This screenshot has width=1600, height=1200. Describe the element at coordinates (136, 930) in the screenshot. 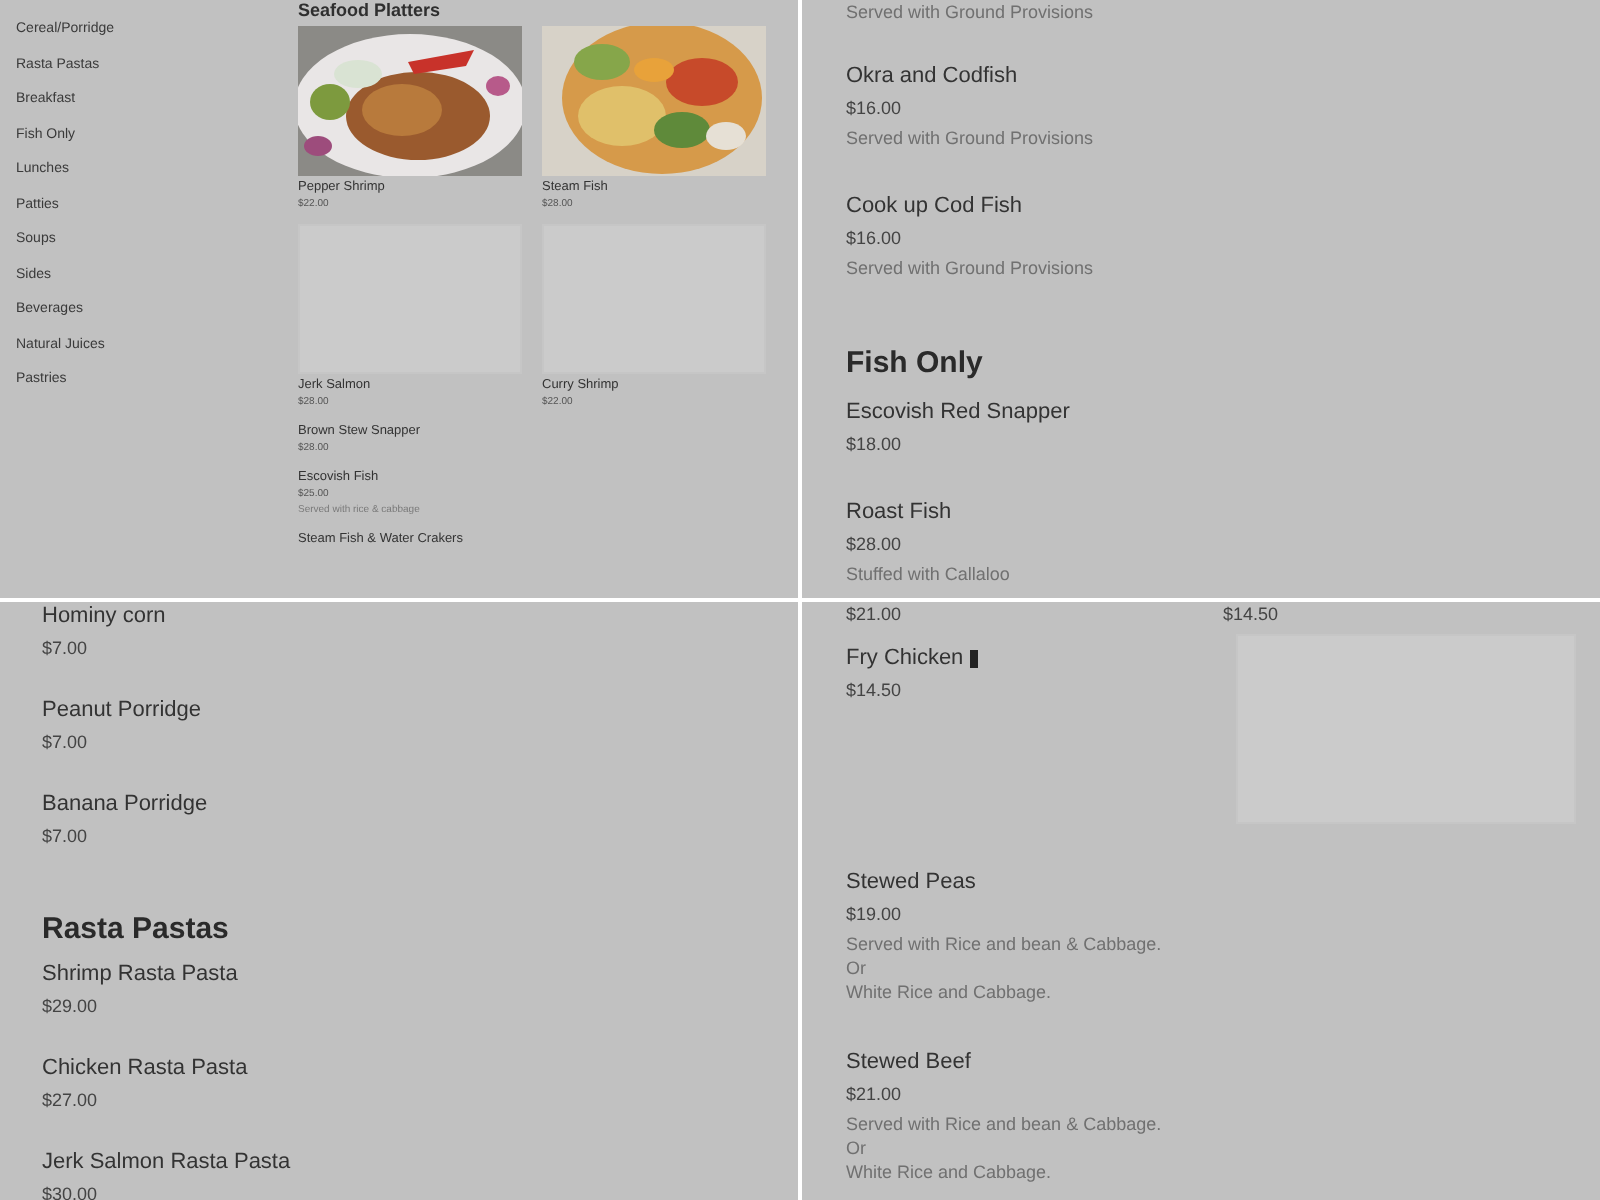

I see `section-heading: Rasta Pastas` at that location.